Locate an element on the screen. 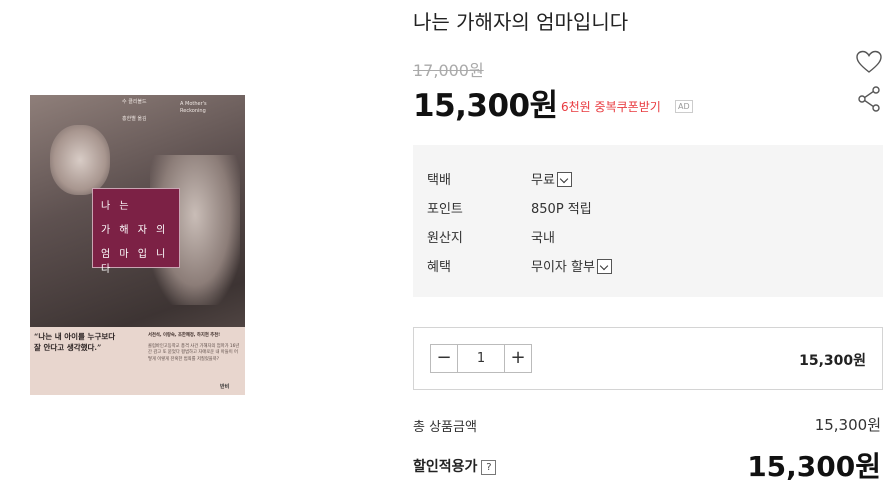  coupon-link: 6천원 중복쿠폰받기 is located at coordinates (611, 106).